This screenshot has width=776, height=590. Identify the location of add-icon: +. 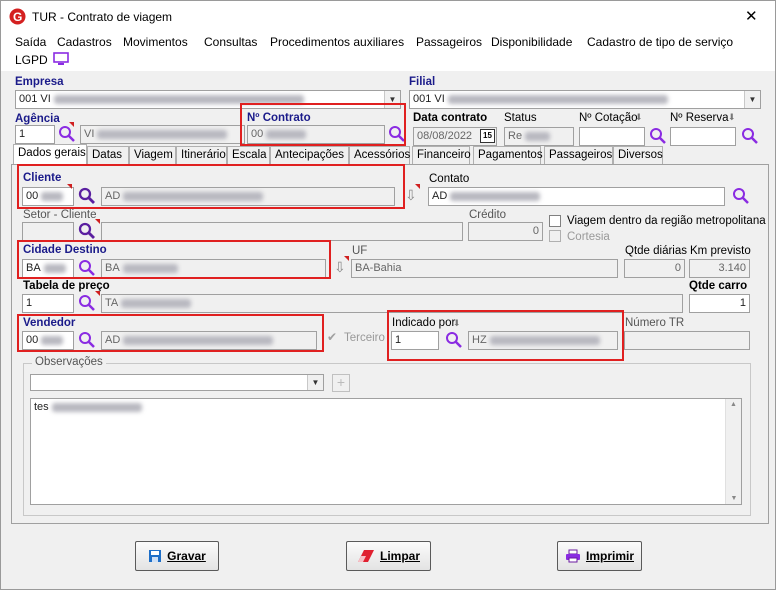
(341, 383).